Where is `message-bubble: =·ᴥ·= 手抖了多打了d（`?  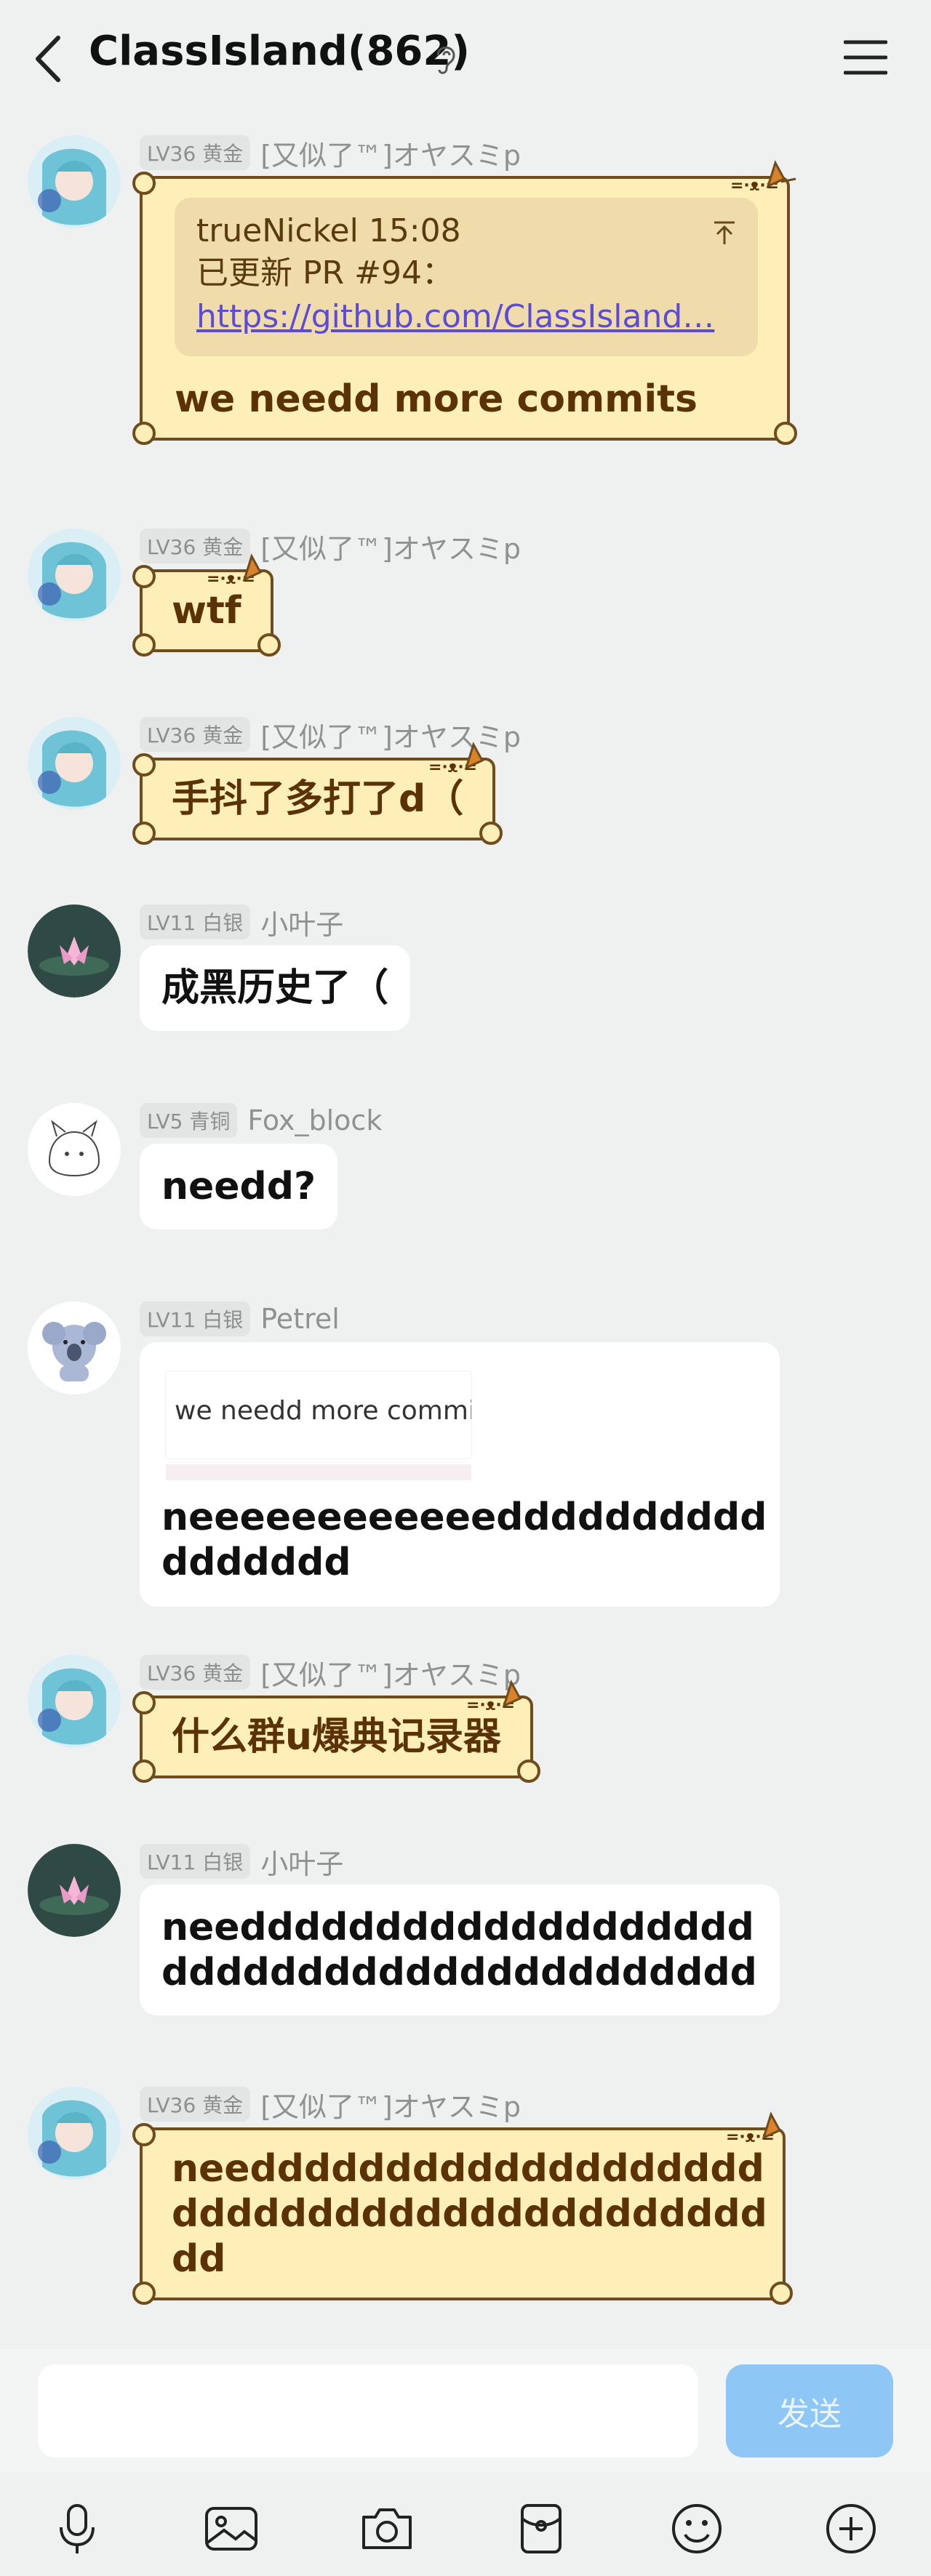
message-bubble: =·ᴥ·= 手抖了多打了d（ is located at coordinates (317, 793).